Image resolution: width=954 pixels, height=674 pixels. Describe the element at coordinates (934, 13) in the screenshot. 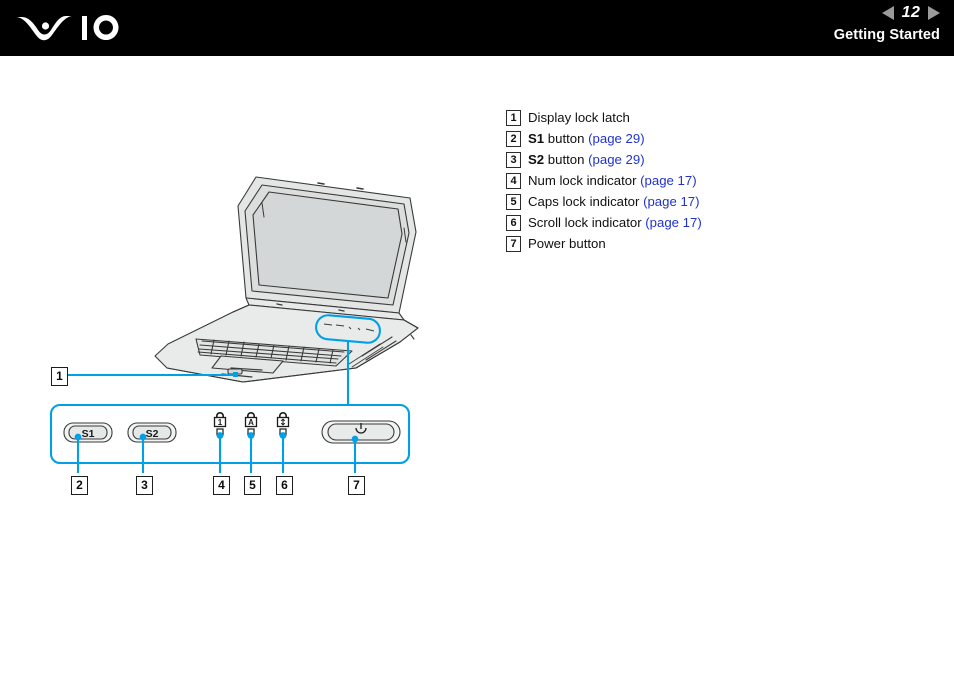

I see `next-page-arrow-icon` at that location.